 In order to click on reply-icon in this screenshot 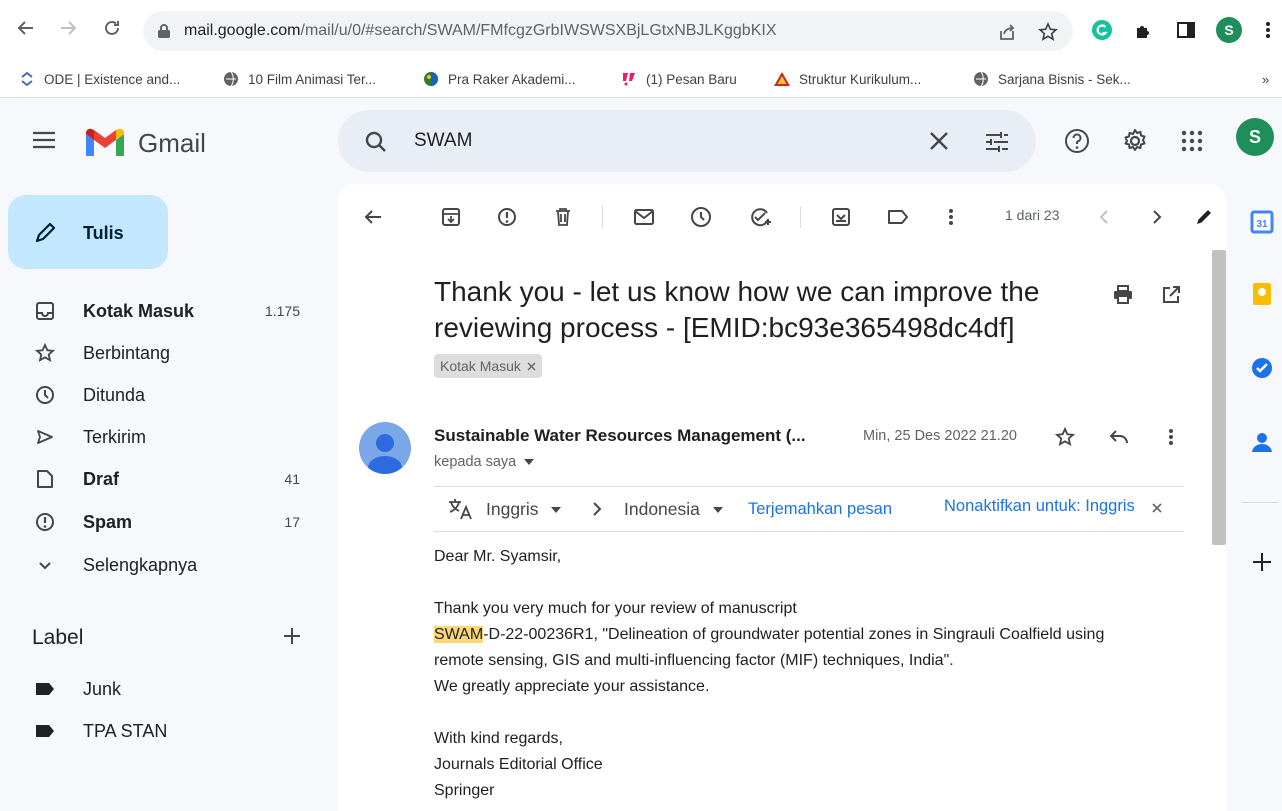, I will do `click(1119, 437)`.